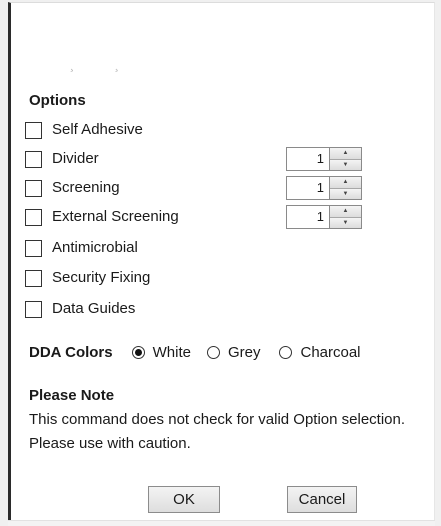 The width and height of the screenshot is (441, 526). Describe the element at coordinates (33, 159) in the screenshot. I see `divider-checkbox` at that location.